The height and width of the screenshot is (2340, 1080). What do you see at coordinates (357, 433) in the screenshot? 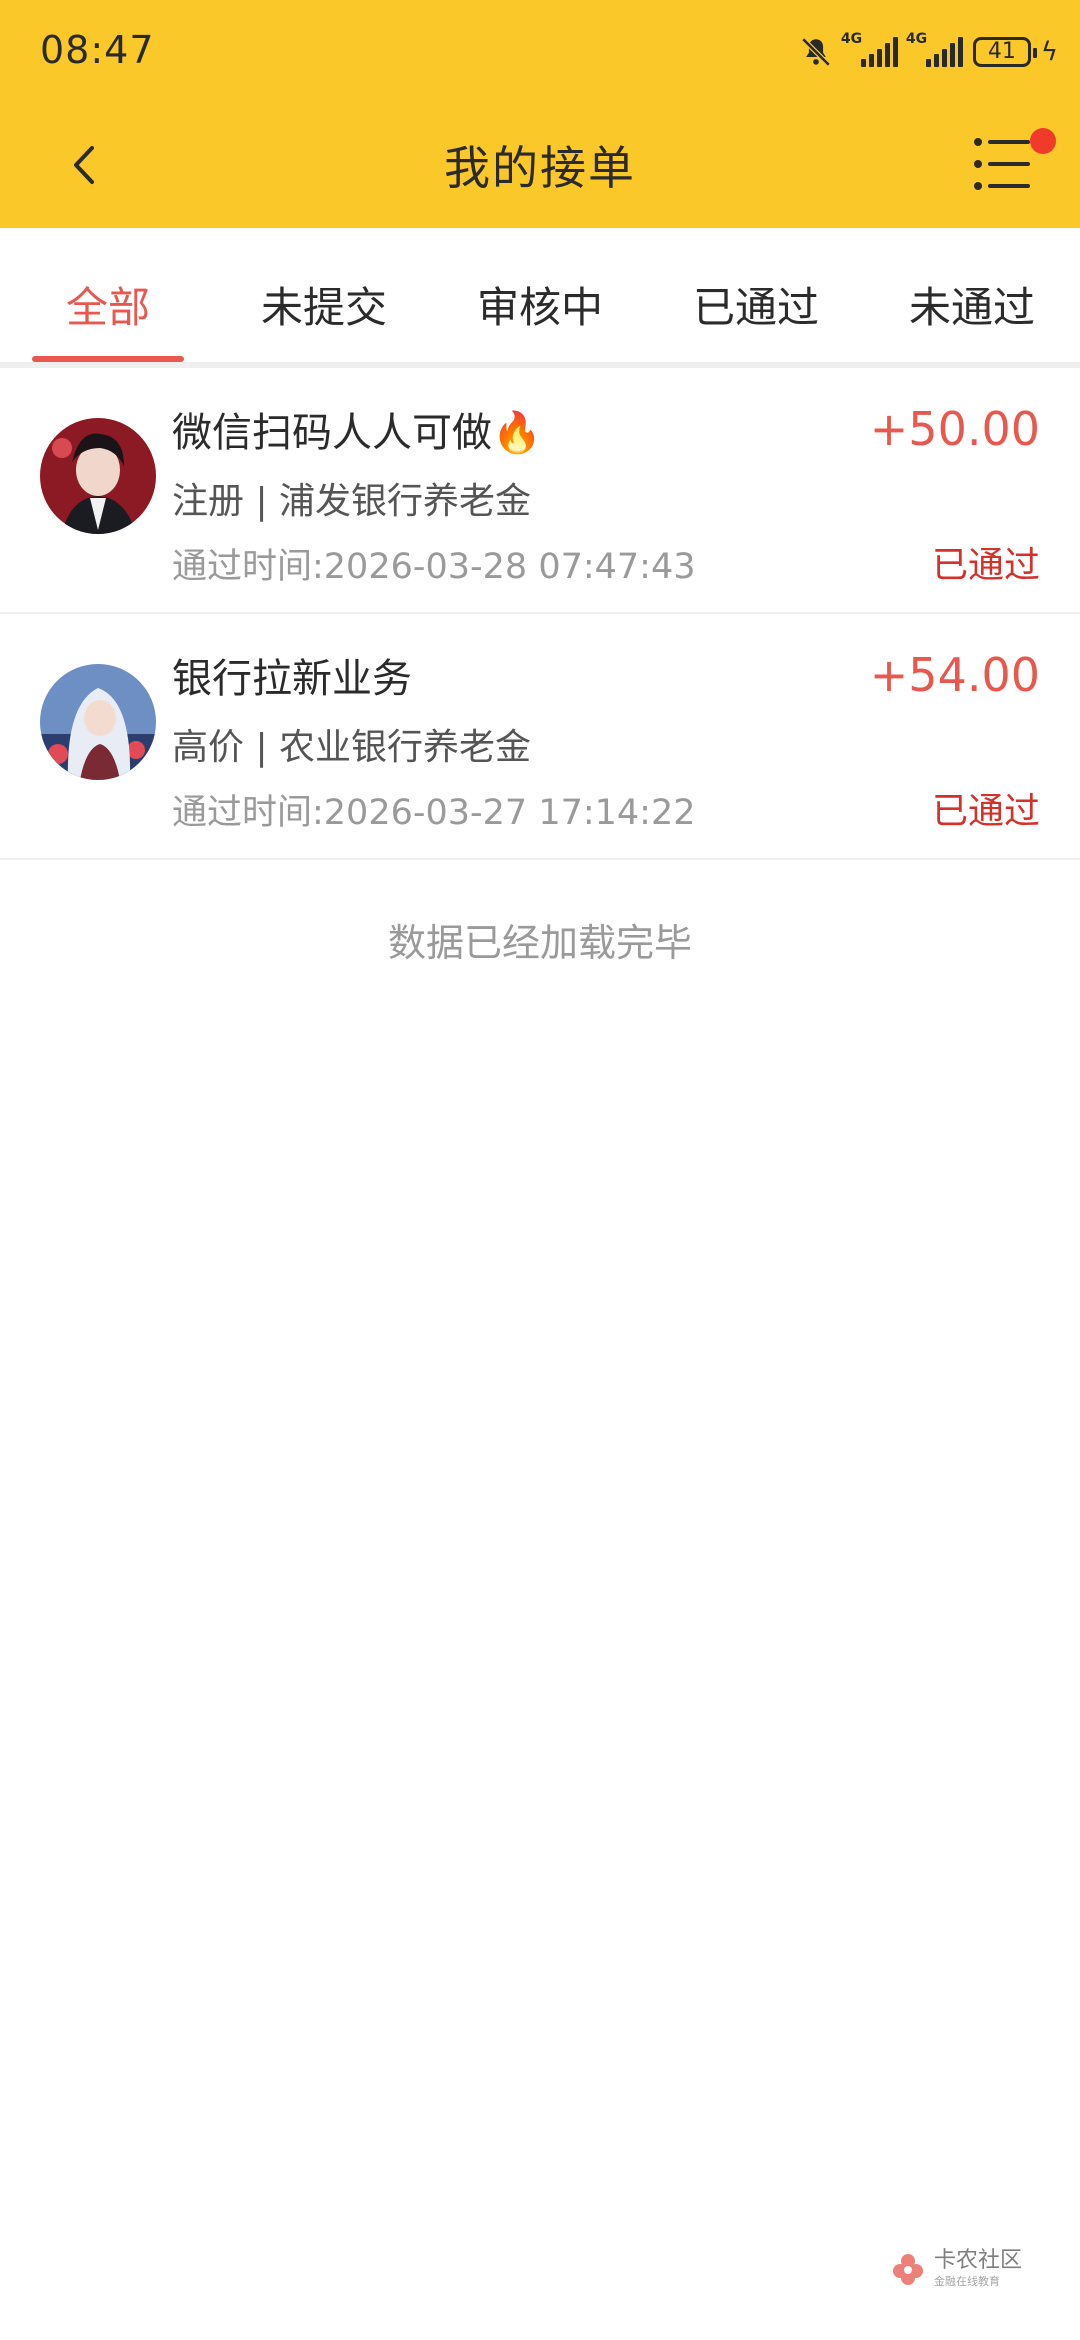
I see `order-title: 微信扫码人人可做🔥` at bounding box center [357, 433].